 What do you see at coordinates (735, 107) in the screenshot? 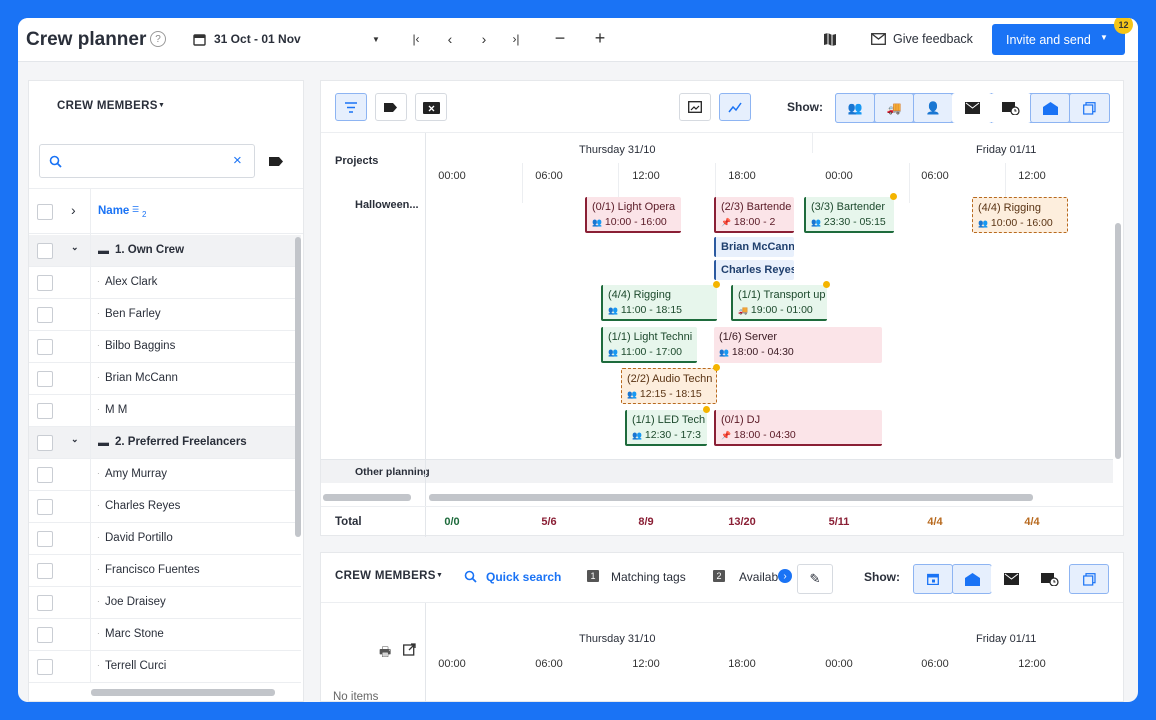
I see `chart-button` at bounding box center [735, 107].